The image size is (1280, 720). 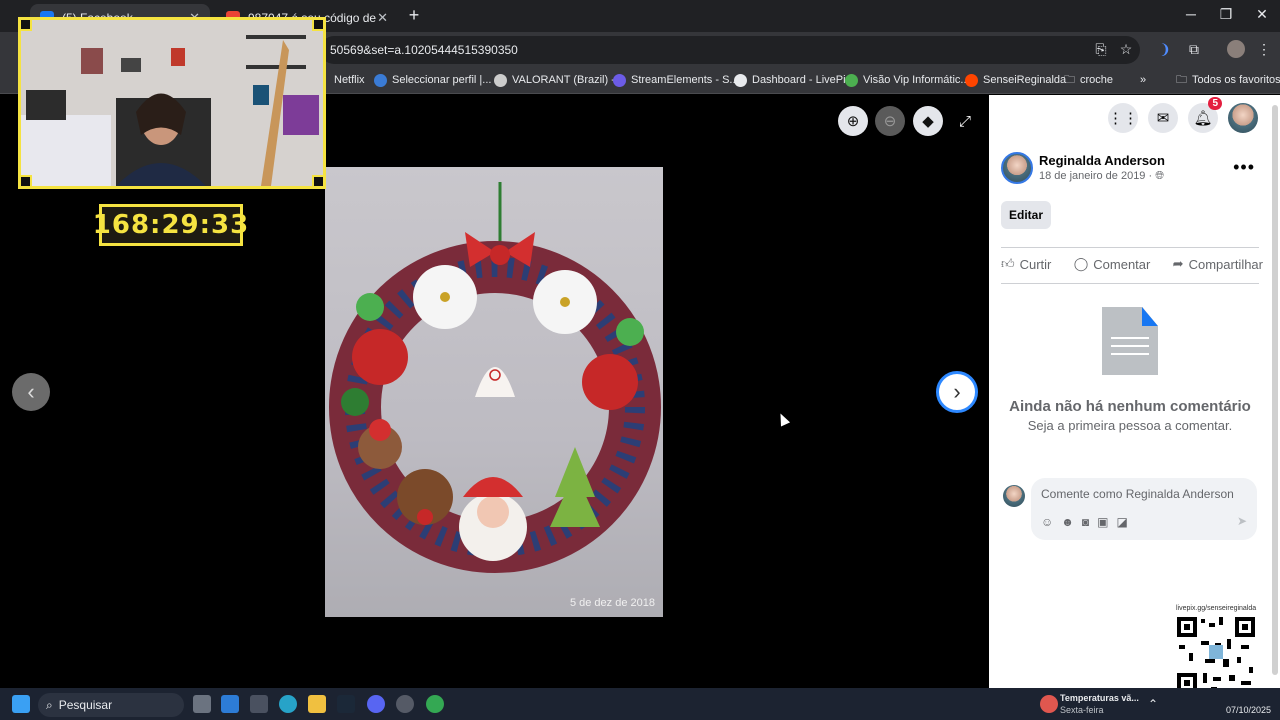 I want to click on bookmark-senseireginalda: SenseiReginalda, so click(x=1015, y=80).